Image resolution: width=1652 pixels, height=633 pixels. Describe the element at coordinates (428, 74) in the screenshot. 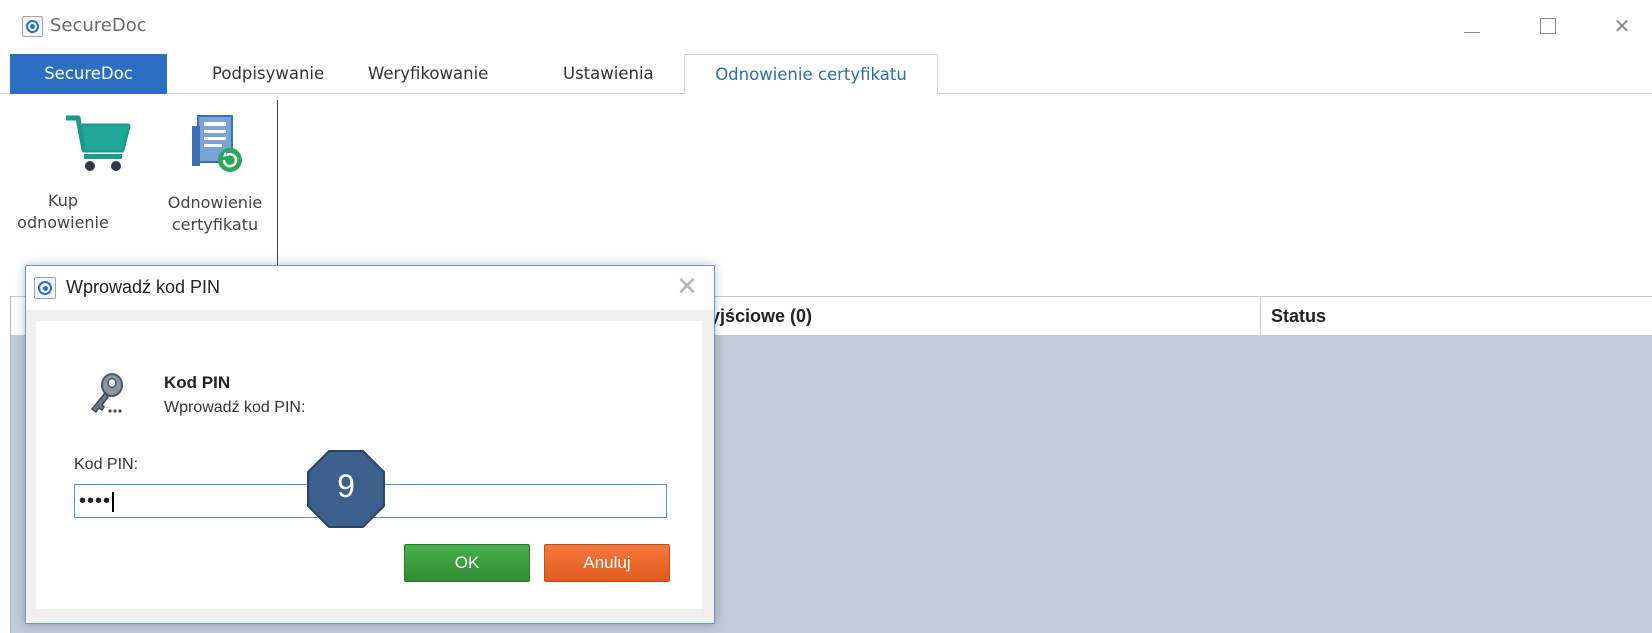

I see `tab-weryfikowanie: Weryfikowanie` at that location.